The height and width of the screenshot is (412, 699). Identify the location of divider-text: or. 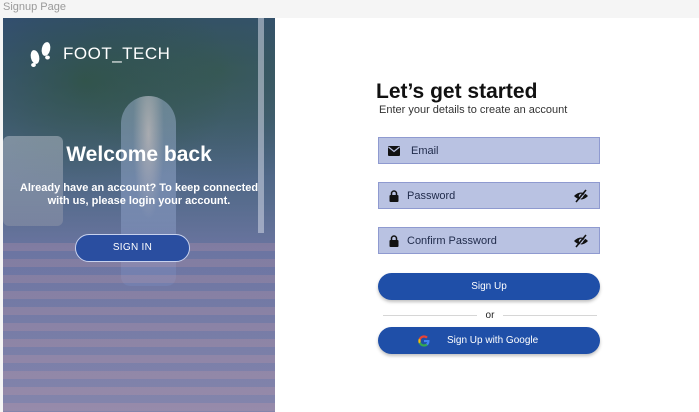
(490, 315).